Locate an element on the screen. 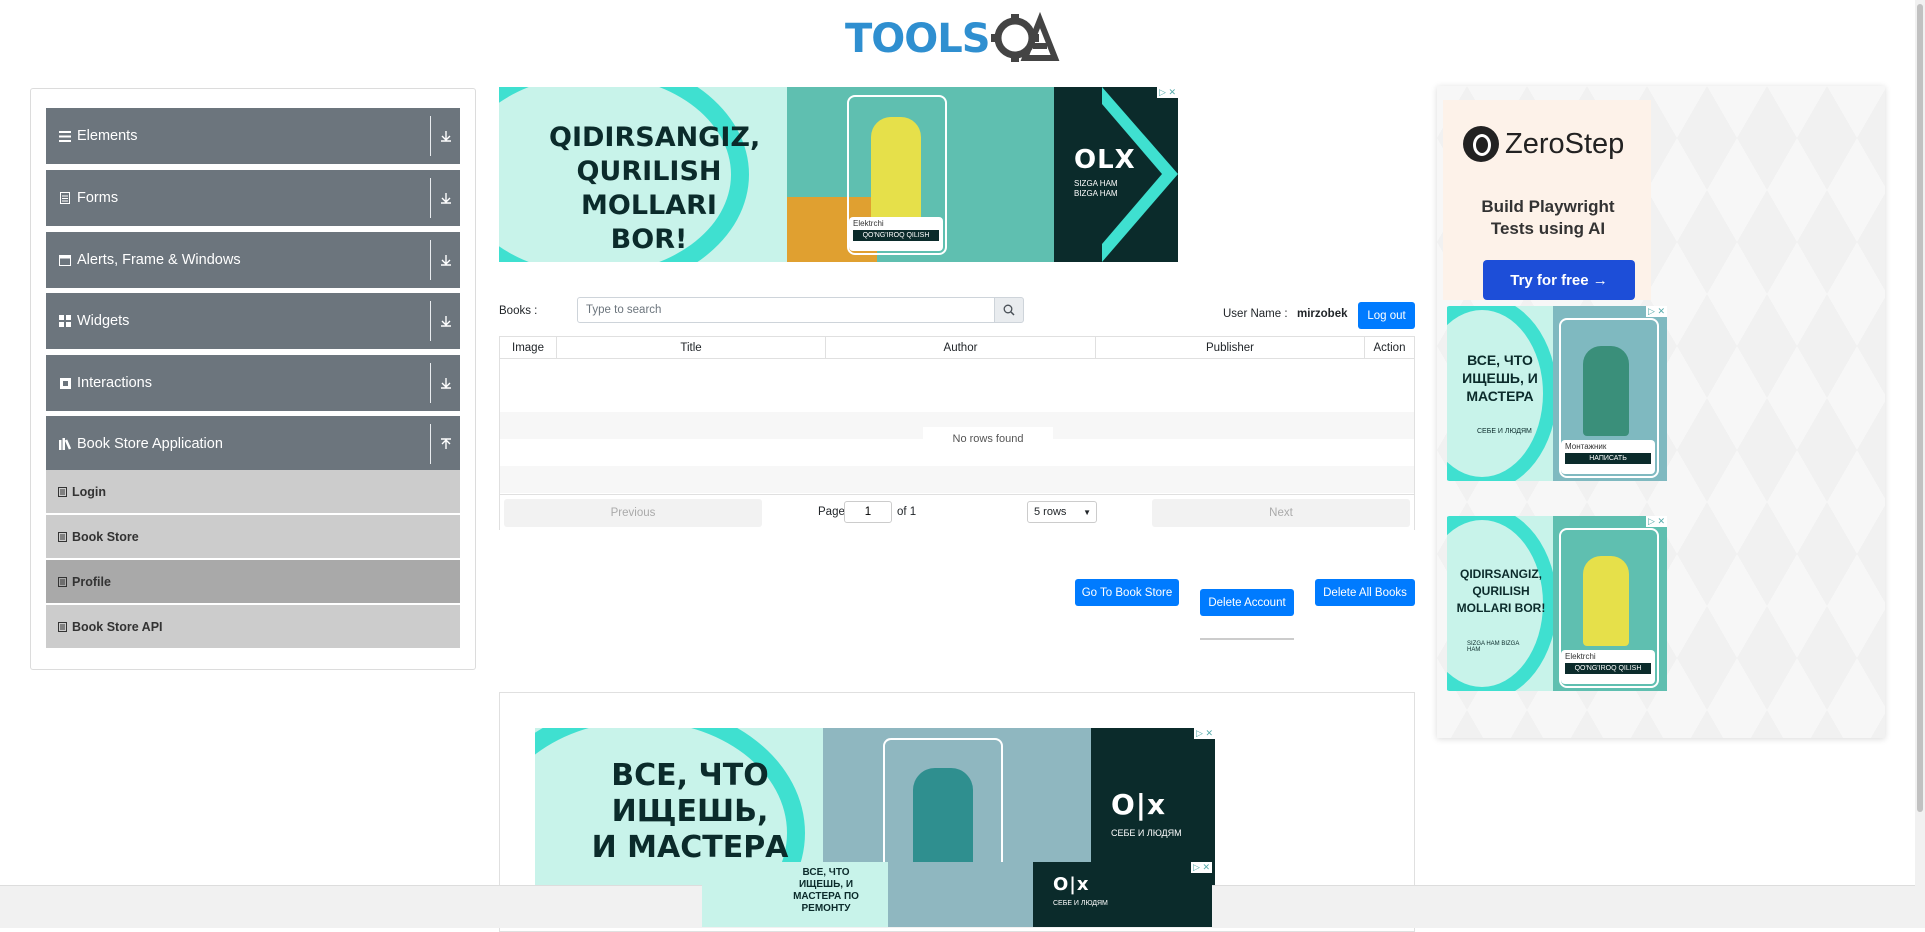  sidebar-group-interactions: Interactions is located at coordinates (253, 383).